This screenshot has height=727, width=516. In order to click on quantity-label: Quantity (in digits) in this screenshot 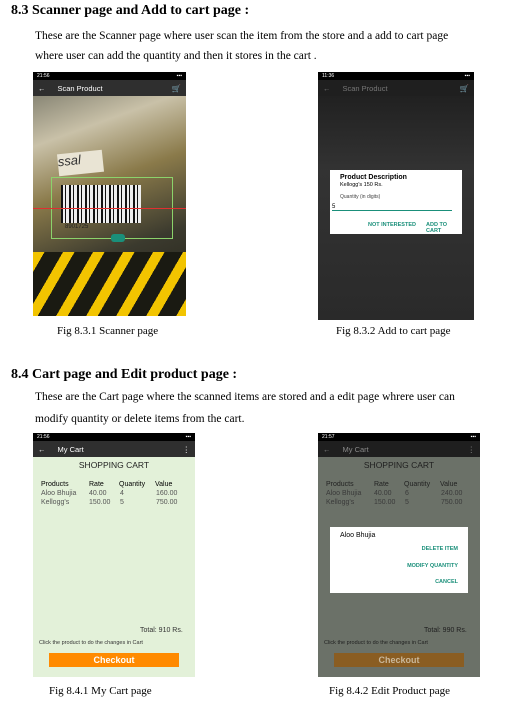, I will do `click(360, 197)`.